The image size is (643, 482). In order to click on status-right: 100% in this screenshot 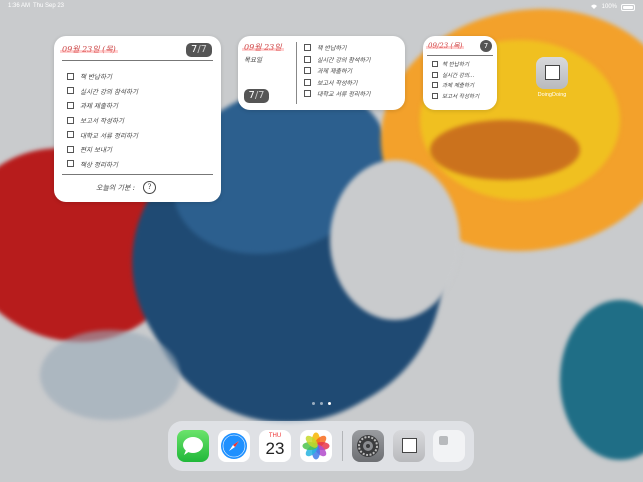, I will do `click(612, 7)`.